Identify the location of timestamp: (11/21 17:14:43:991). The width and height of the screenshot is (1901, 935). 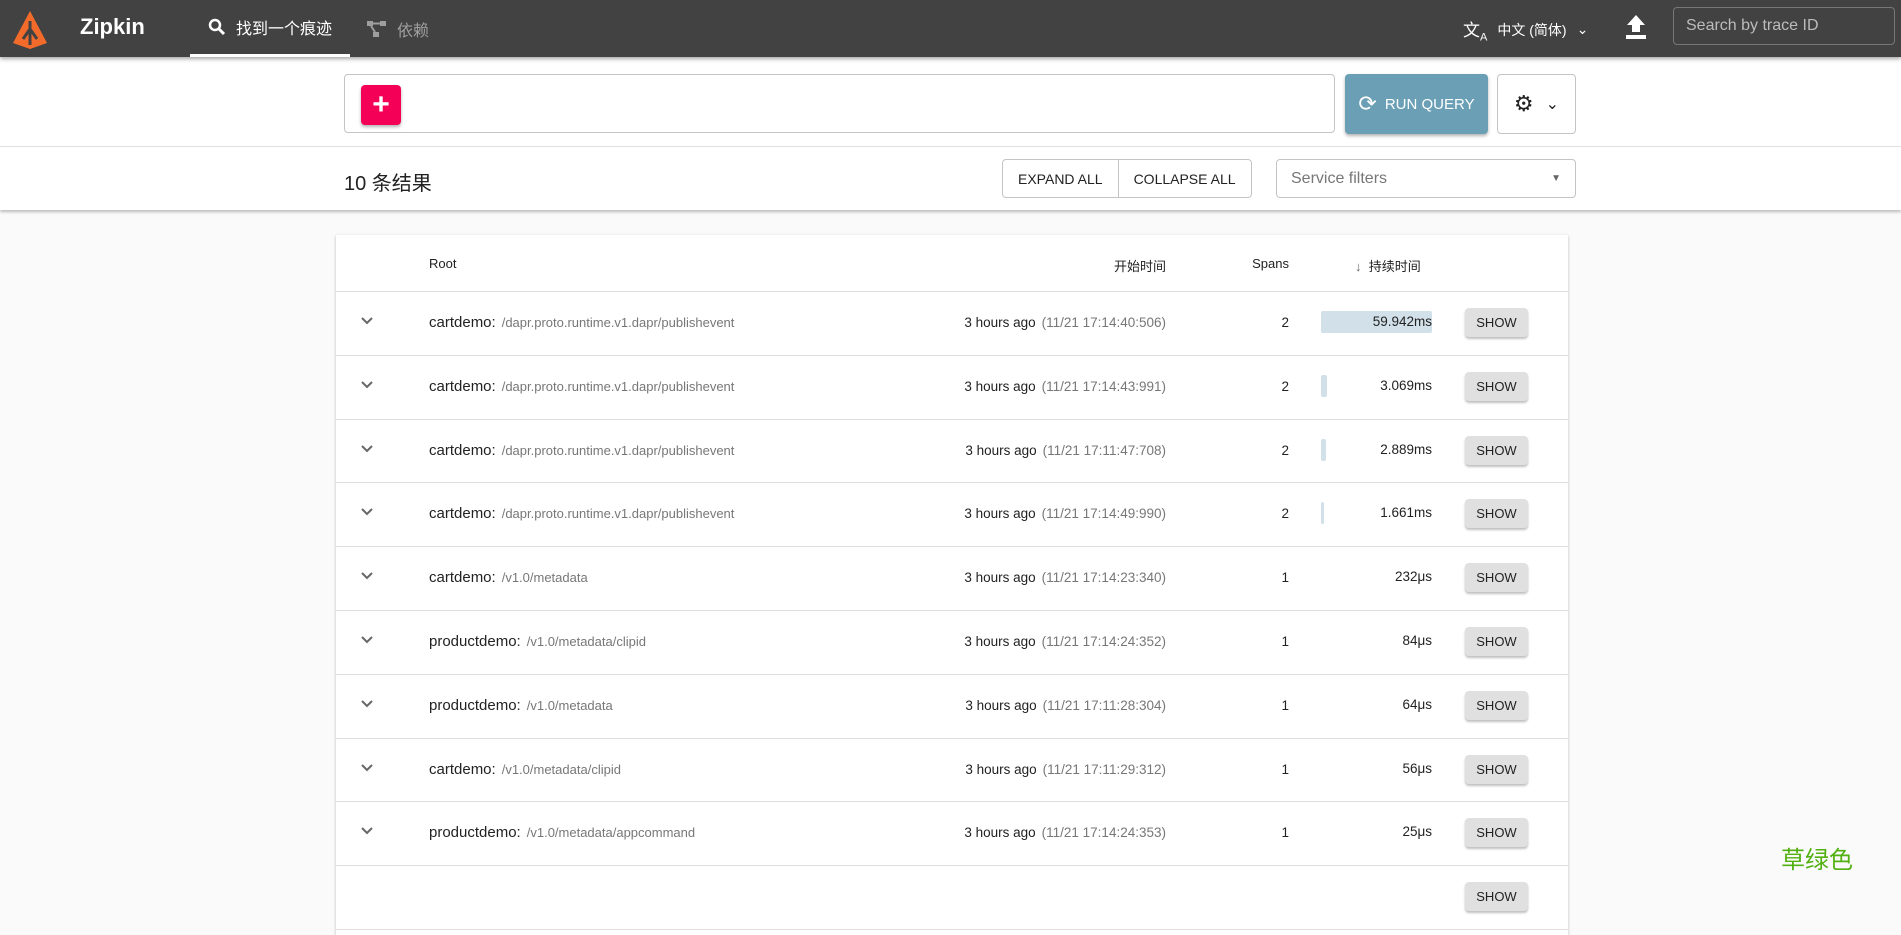
(1103, 386).